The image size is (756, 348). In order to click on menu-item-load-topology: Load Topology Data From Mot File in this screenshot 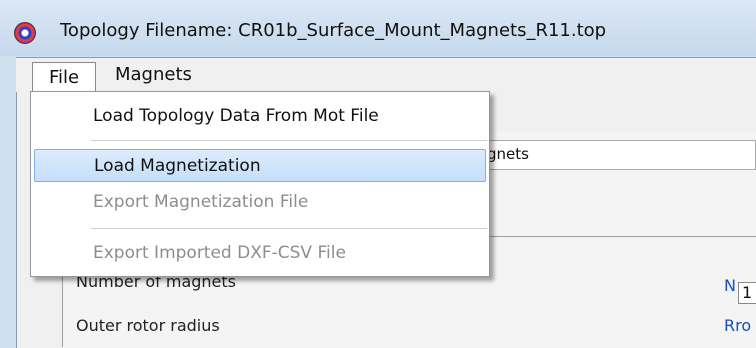, I will do `click(260, 116)`.